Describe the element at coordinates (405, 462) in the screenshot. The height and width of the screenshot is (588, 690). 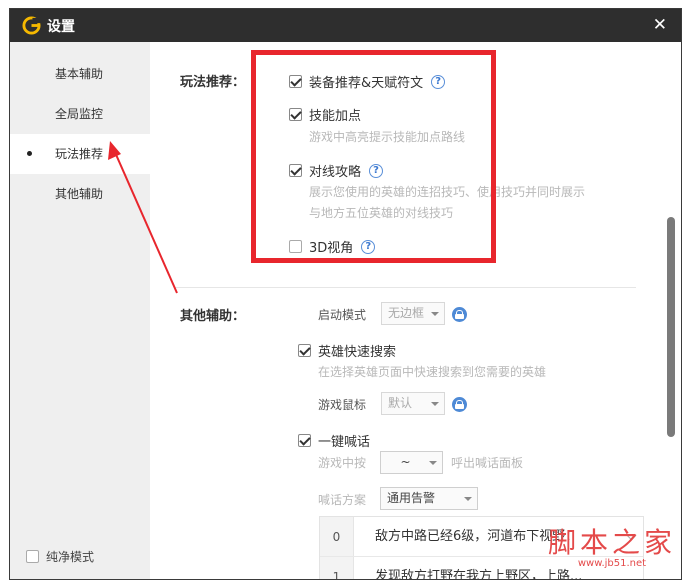
I see `select-value: ~` at that location.